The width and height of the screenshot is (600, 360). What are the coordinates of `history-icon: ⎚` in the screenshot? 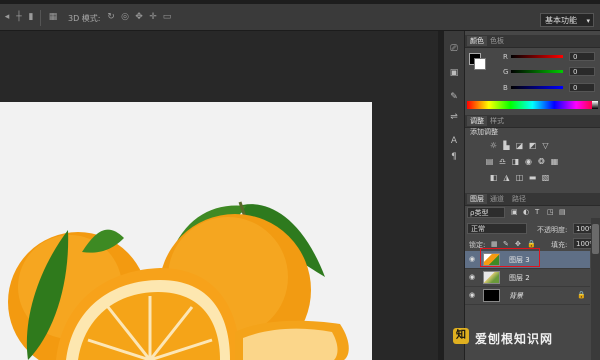 It's located at (454, 49).